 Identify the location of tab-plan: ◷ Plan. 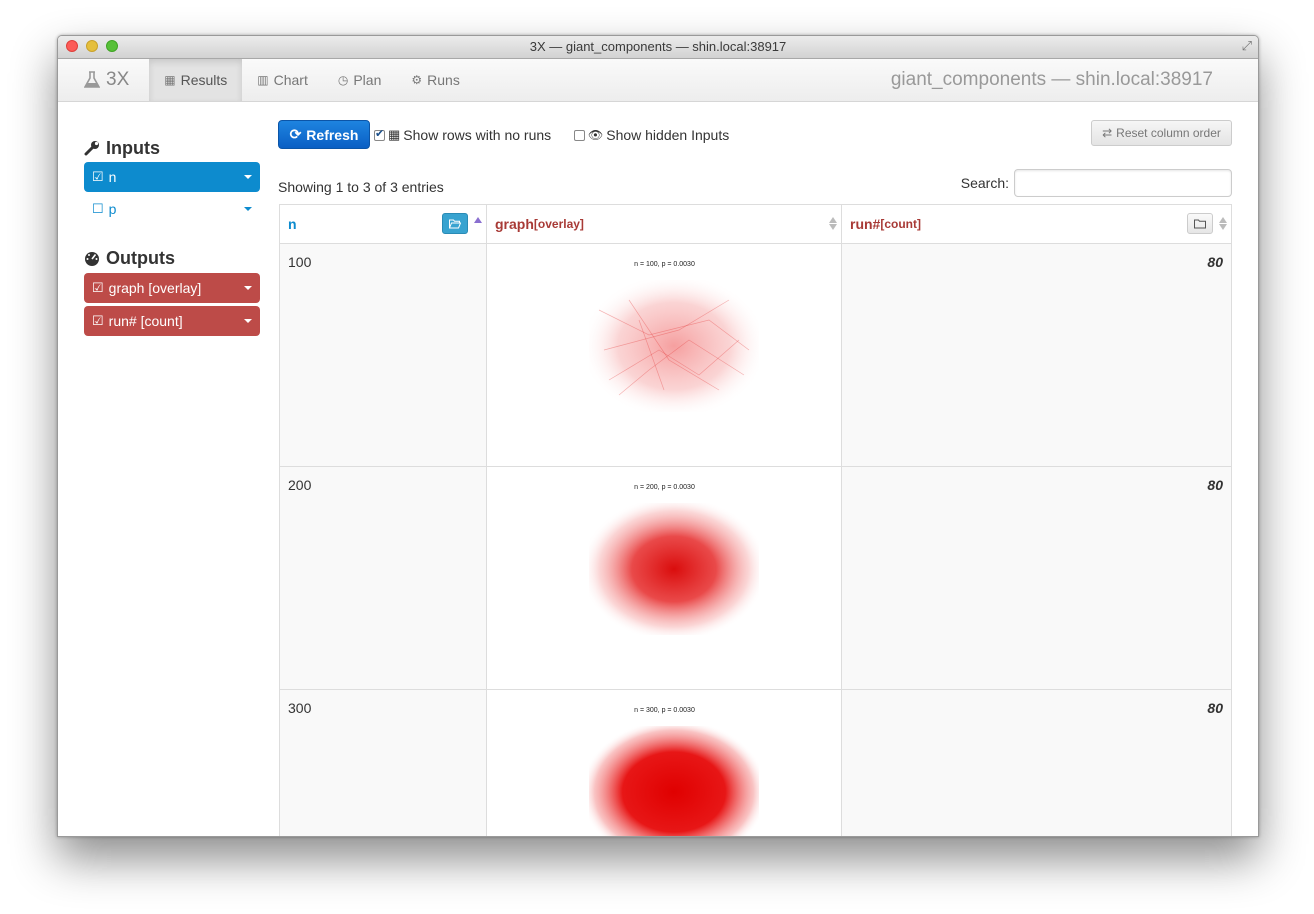
(360, 80).